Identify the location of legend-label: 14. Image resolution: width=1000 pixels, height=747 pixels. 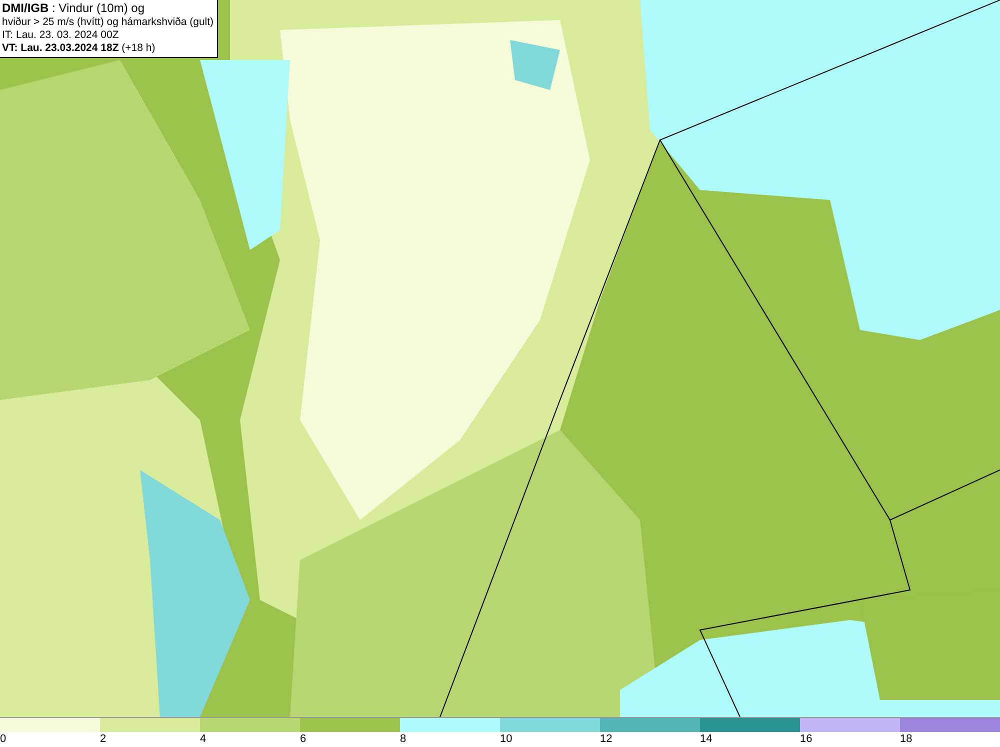
(706, 739).